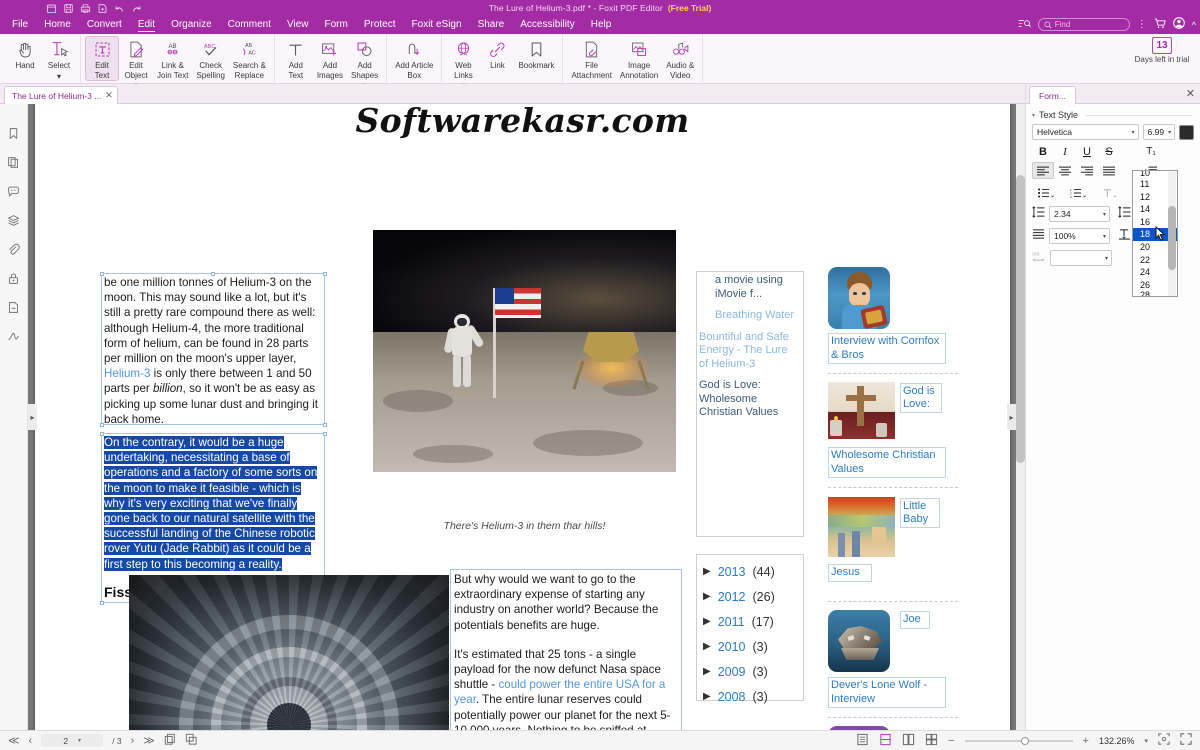  What do you see at coordinates (1079, 236) in the screenshot?
I see `char-scale-combo: 100% ▾` at bounding box center [1079, 236].